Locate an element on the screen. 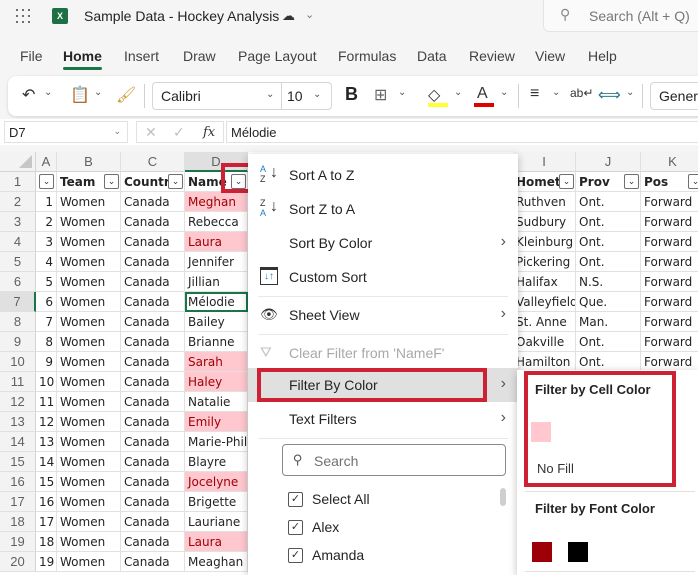  app-launcher-icon is located at coordinates (23, 16).